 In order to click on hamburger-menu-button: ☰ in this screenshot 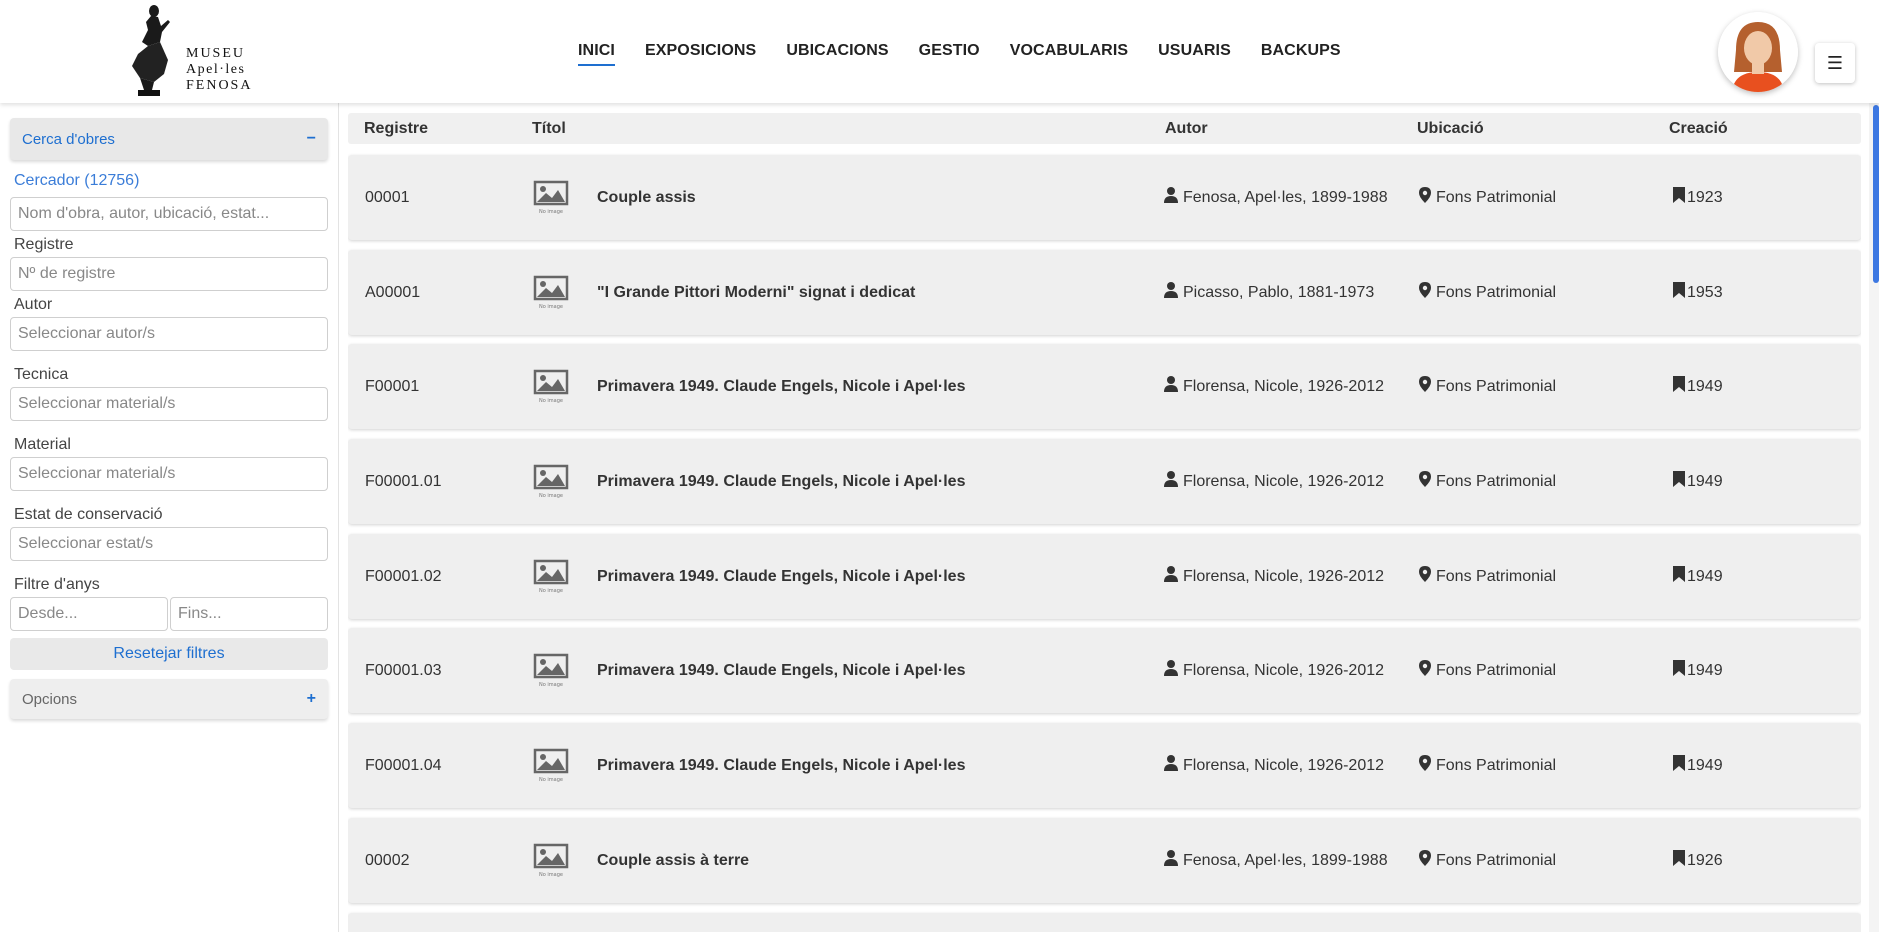, I will do `click(1835, 63)`.